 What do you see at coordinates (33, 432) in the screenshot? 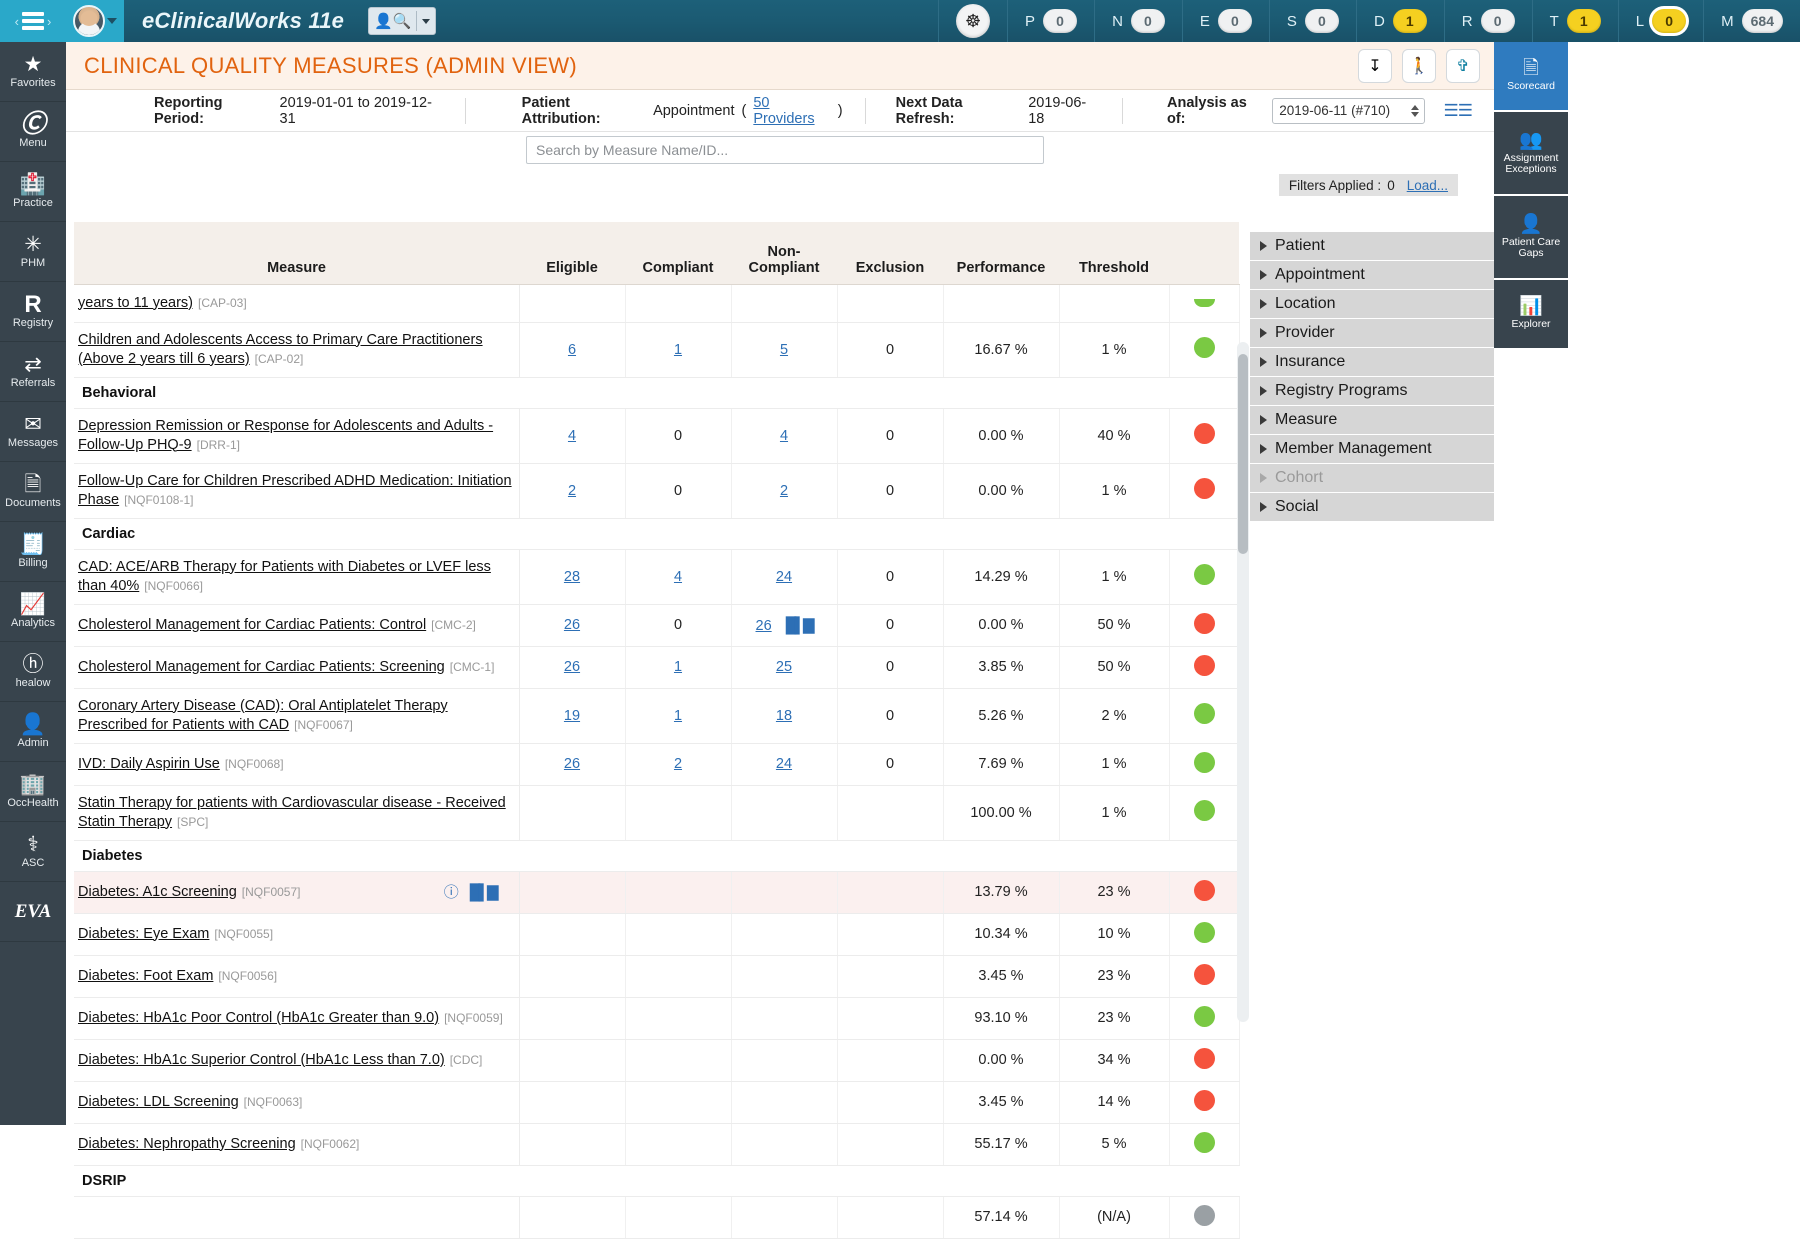
I see `sidebar-item-messages: ✉ Messages` at bounding box center [33, 432].